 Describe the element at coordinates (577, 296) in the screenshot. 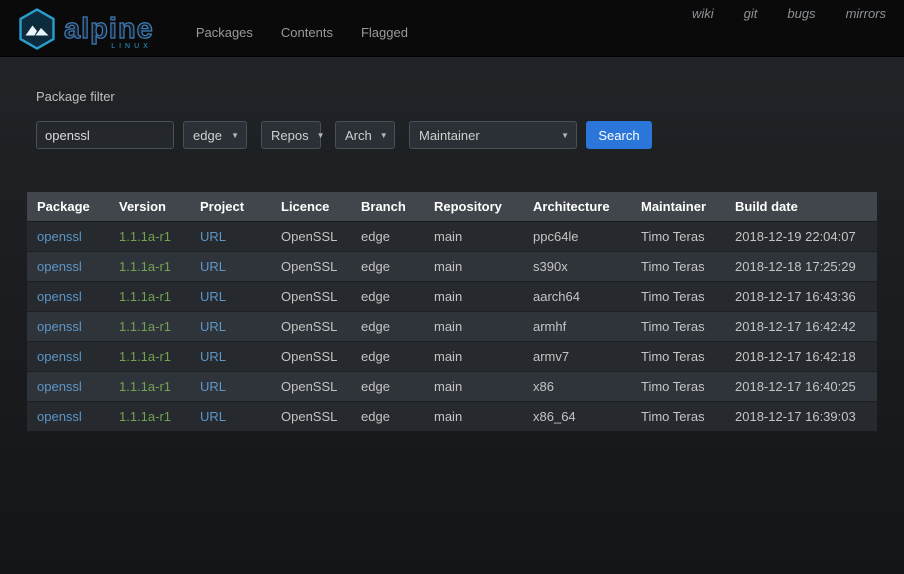

I see `cell-architecture: aarch64` at that location.